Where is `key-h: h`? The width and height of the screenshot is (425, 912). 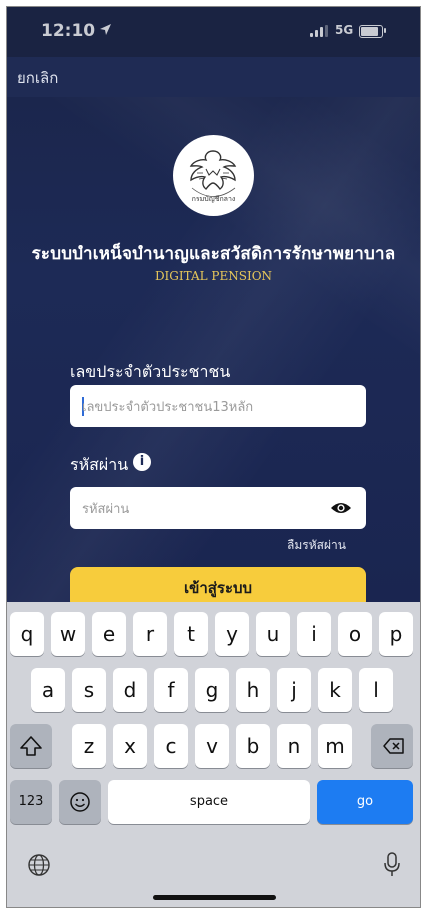 key-h: h is located at coordinates (253, 690).